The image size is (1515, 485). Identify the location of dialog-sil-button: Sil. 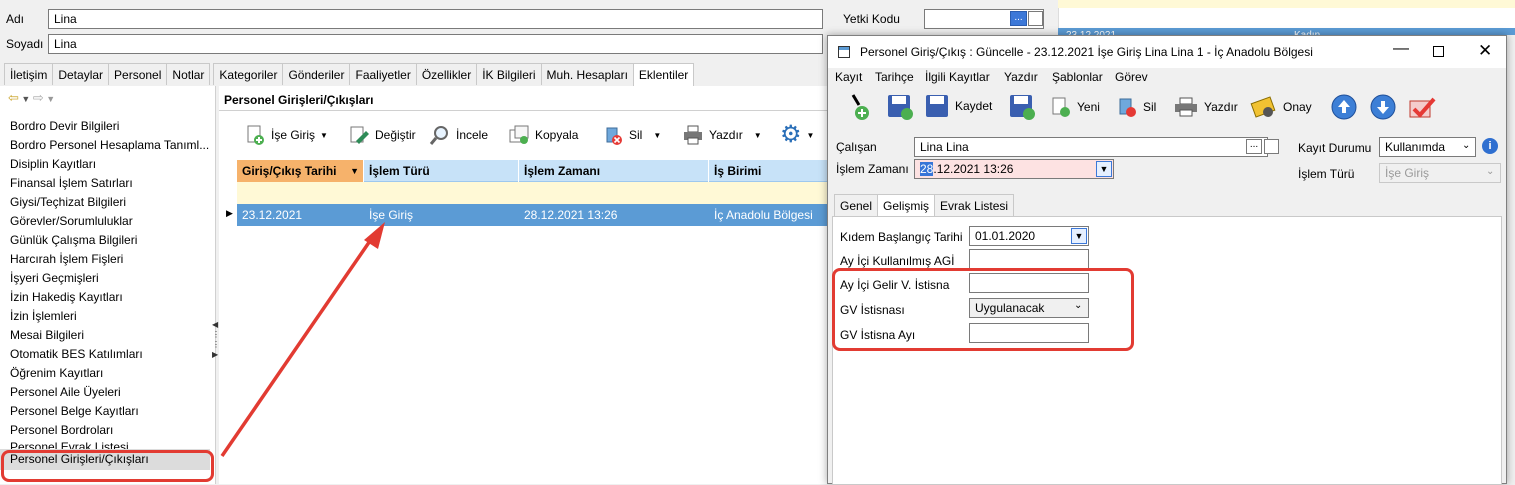
(1136, 107).